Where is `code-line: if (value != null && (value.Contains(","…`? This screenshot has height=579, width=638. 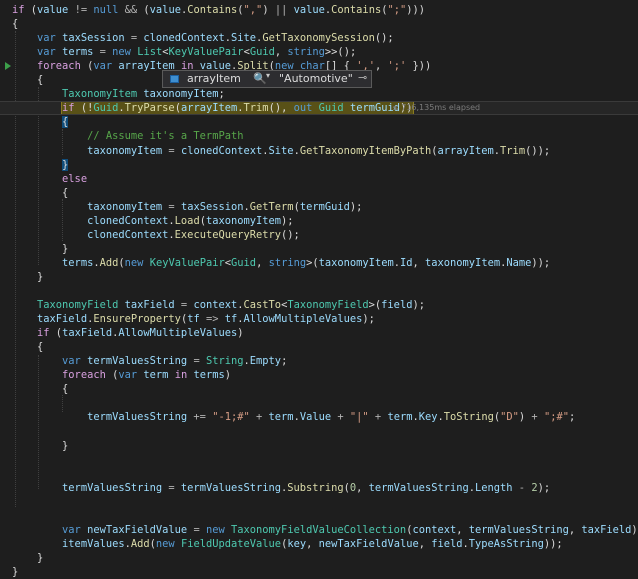
code-line: if (value != null && (value.Contains(","… is located at coordinates (319, 10).